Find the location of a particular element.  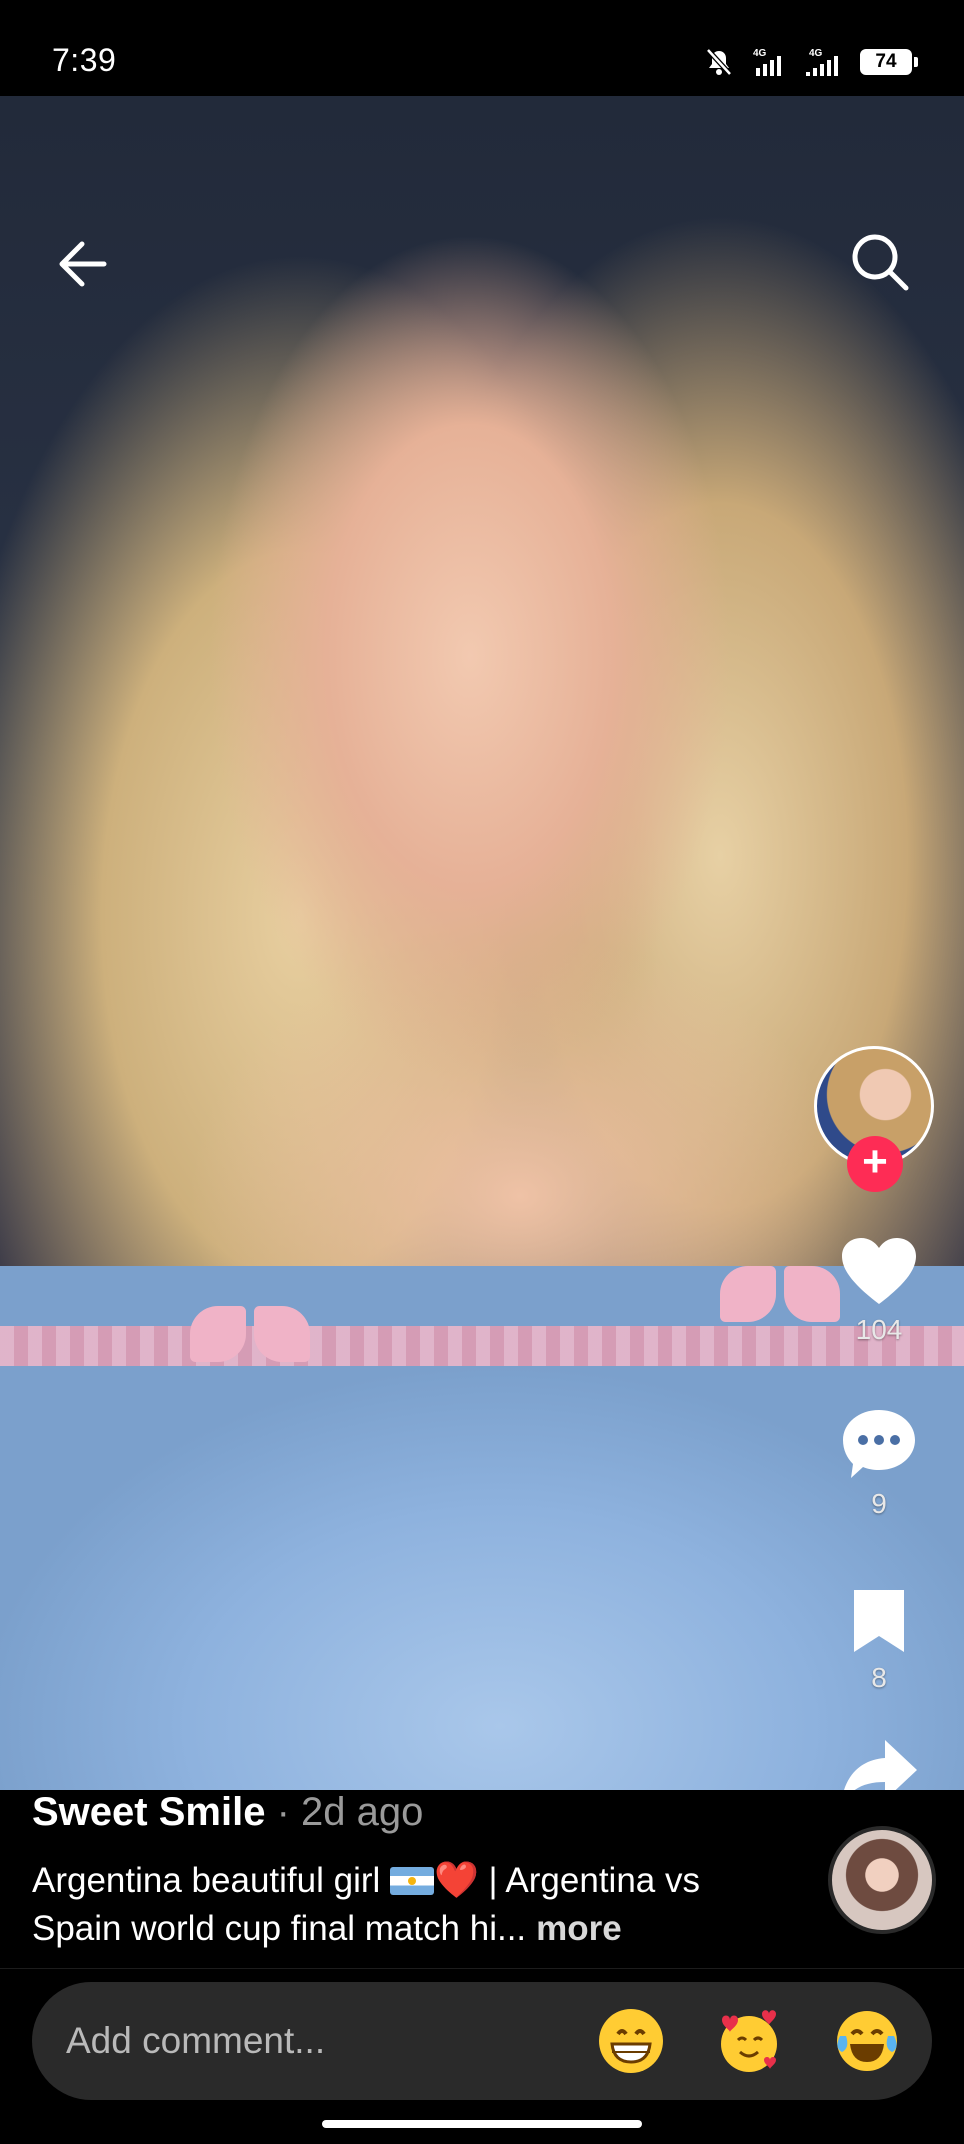

back-arrow-icon is located at coordinates (82, 264).